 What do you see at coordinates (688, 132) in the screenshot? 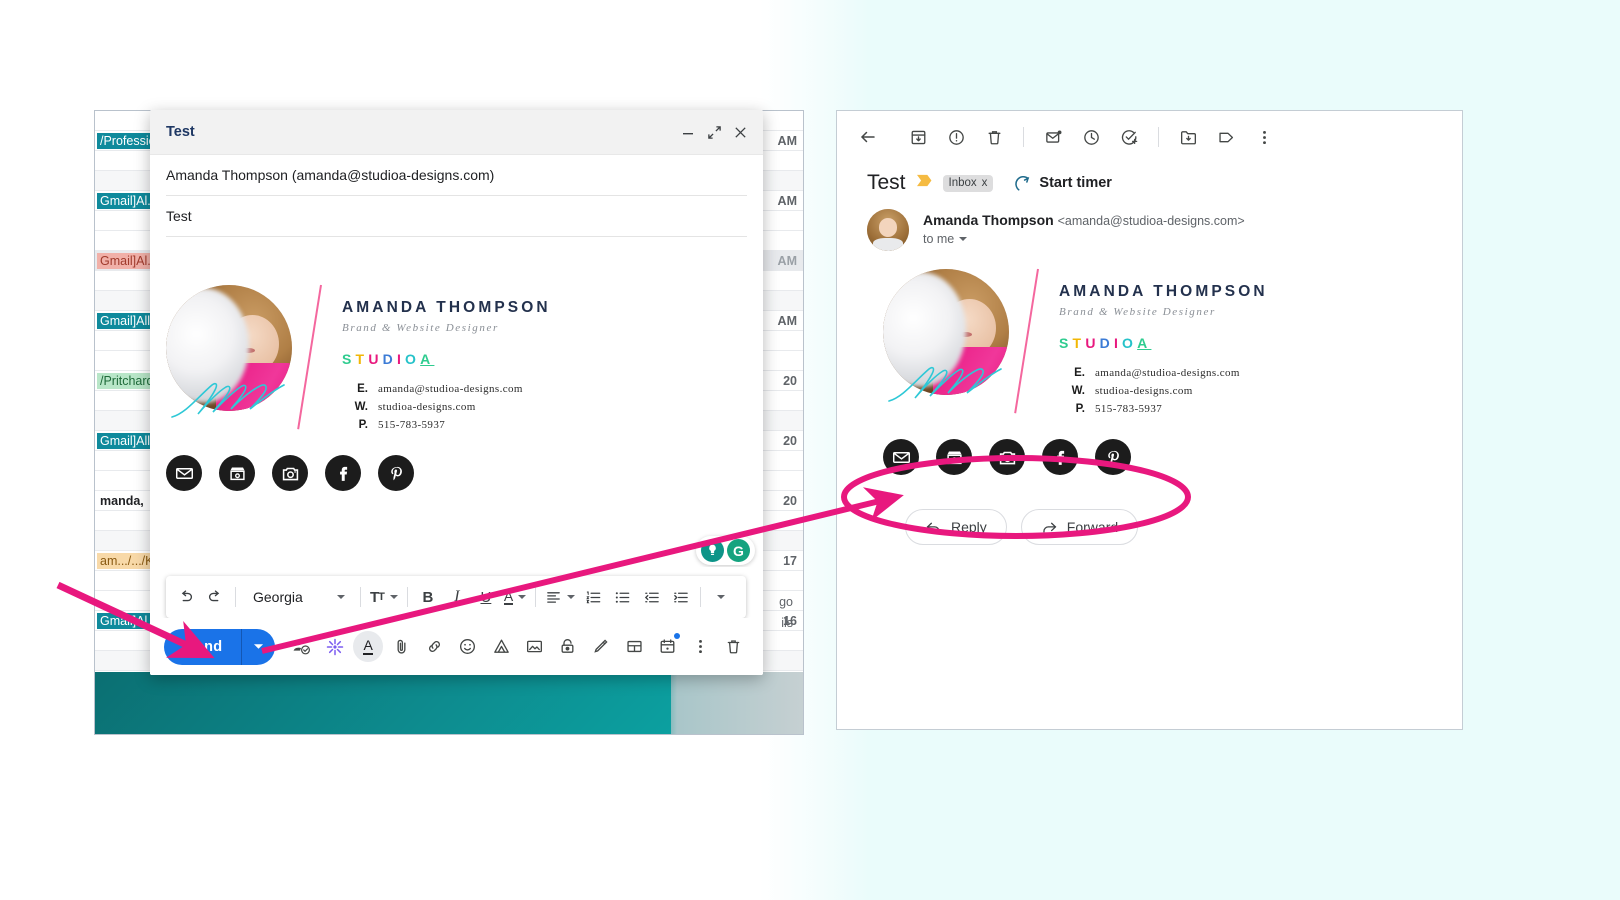
I see `minimize-icon` at bounding box center [688, 132].